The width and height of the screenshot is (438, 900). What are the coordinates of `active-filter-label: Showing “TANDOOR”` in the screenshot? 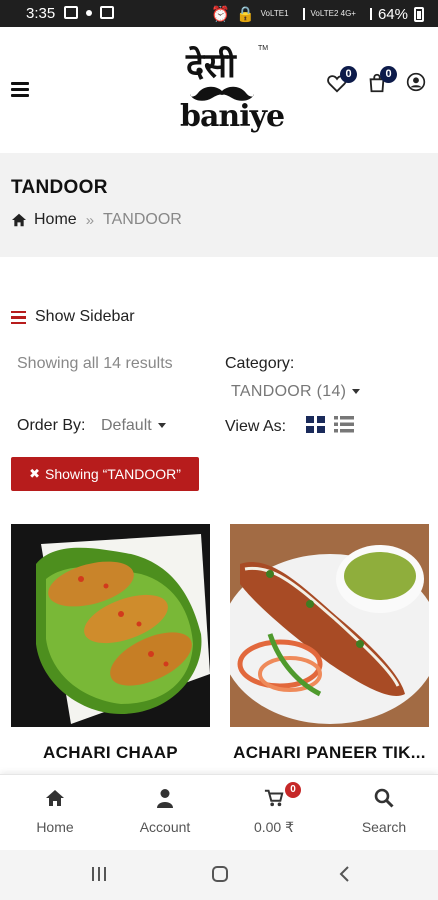 It's located at (113, 474).